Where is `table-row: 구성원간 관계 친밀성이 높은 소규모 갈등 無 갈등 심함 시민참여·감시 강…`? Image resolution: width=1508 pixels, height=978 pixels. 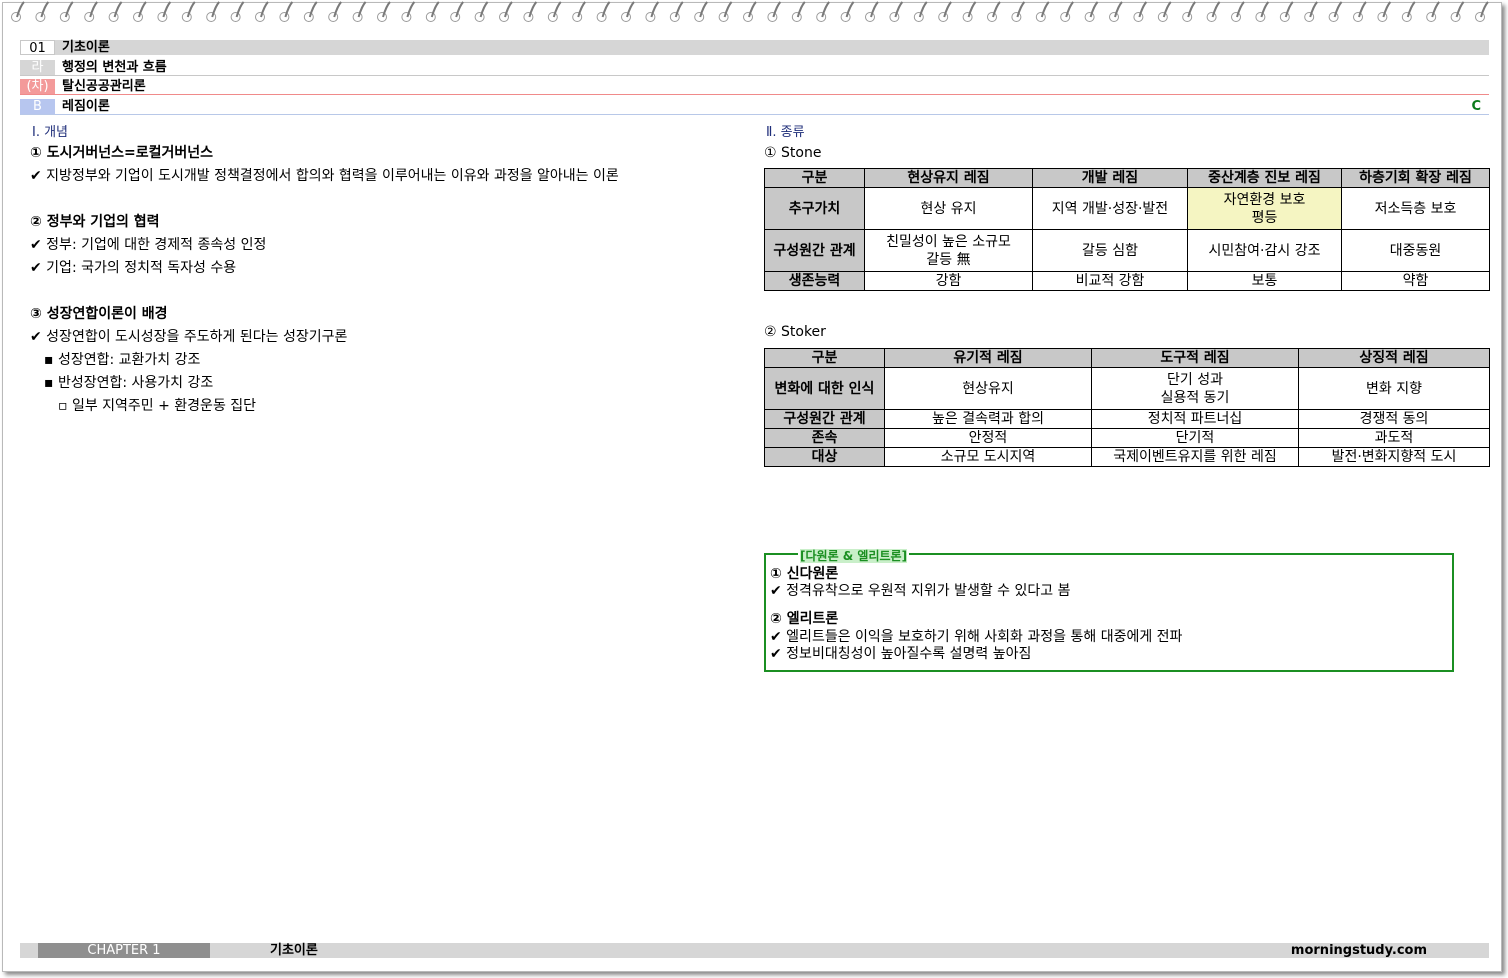 table-row: 구성원간 관계 친밀성이 높은 소규모 갈등 無 갈등 심함 시민참여·감시 강… is located at coordinates (1127, 250).